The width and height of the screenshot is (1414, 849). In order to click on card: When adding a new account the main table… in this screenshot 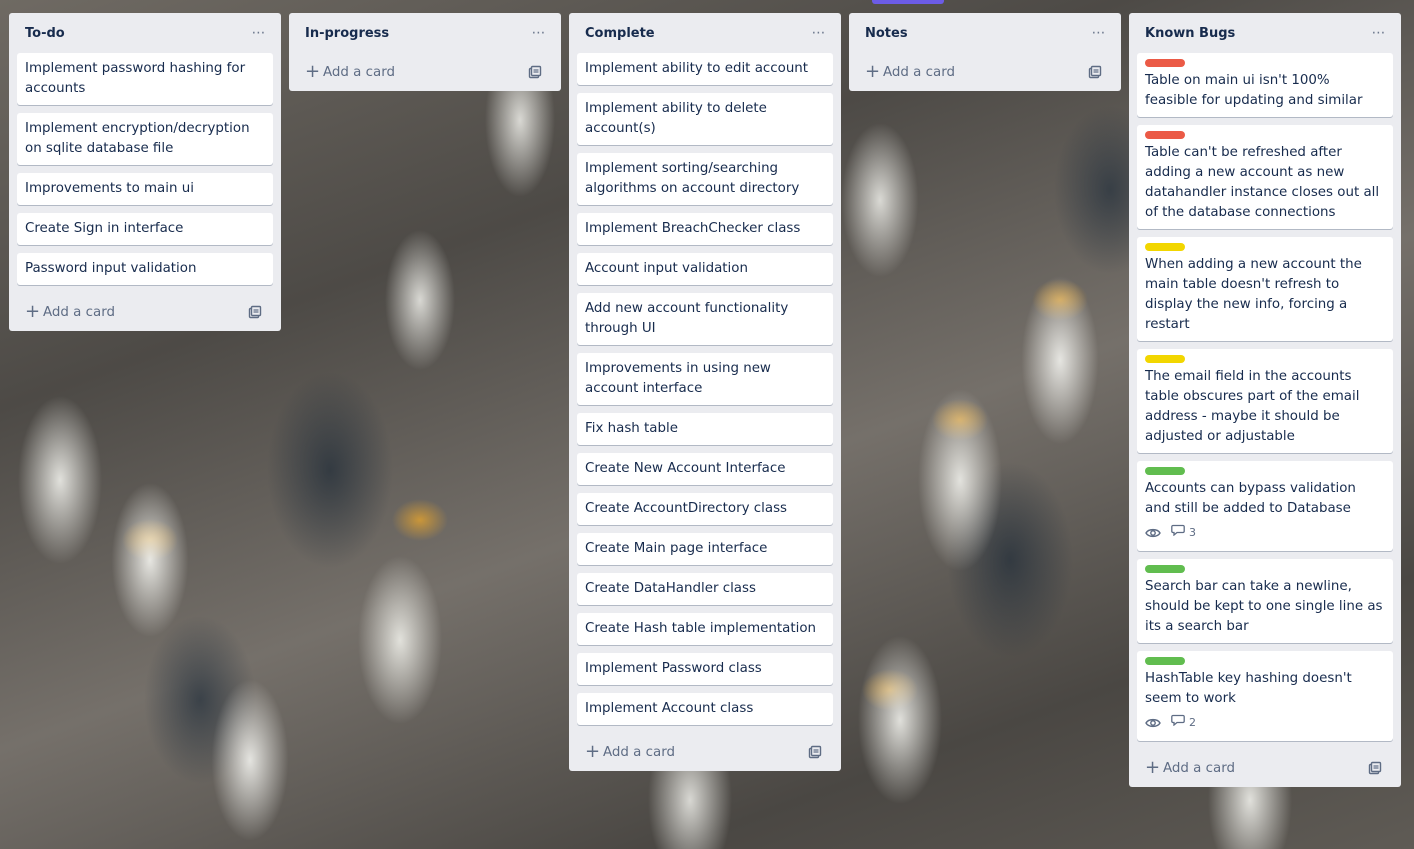, I will do `click(1265, 289)`.